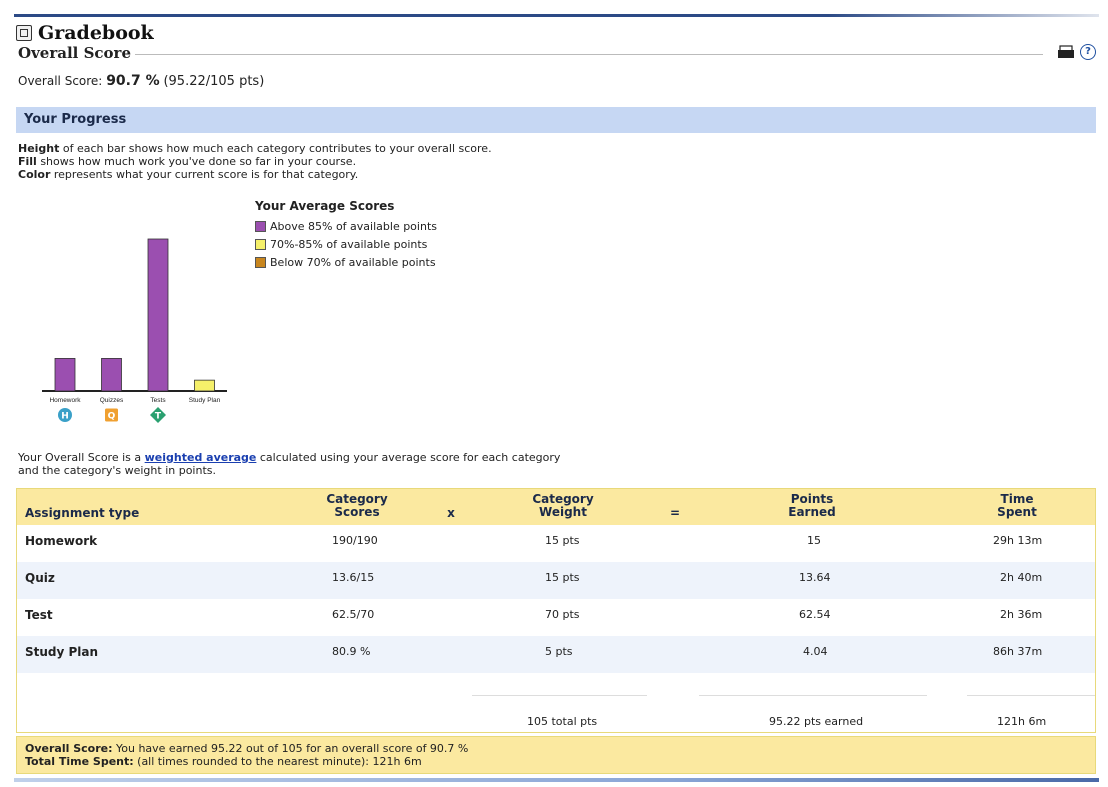 This screenshot has width=1108, height=787. Describe the element at coordinates (81, 457) in the screenshot. I see `note-pre: Your Overall Score is a` at that location.